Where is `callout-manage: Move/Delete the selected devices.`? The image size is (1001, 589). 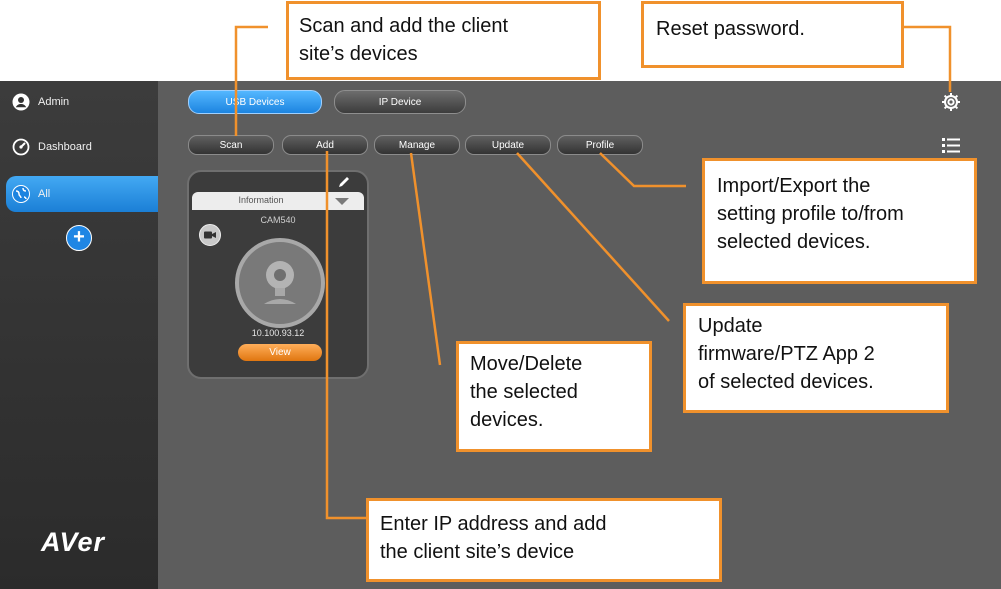 callout-manage: Move/Delete the selected devices. is located at coordinates (554, 396).